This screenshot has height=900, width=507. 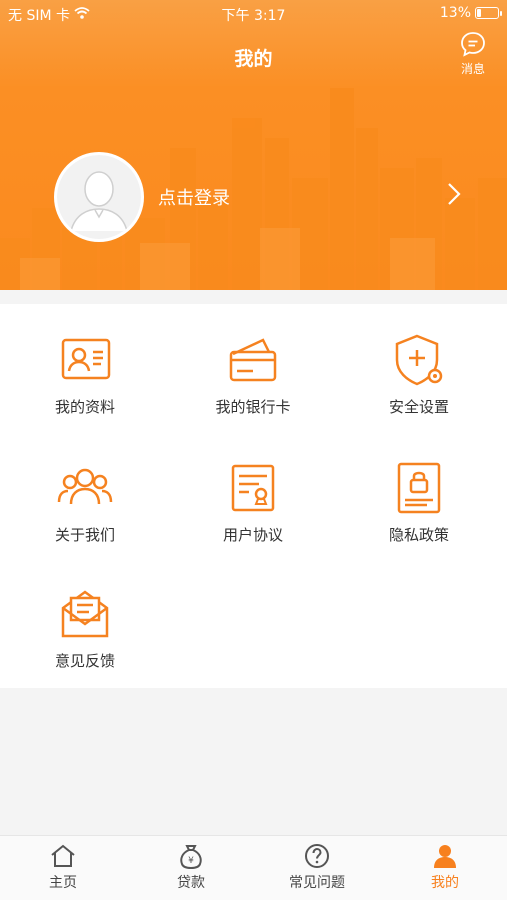 I want to click on chevron-right-icon, so click(x=454, y=194).